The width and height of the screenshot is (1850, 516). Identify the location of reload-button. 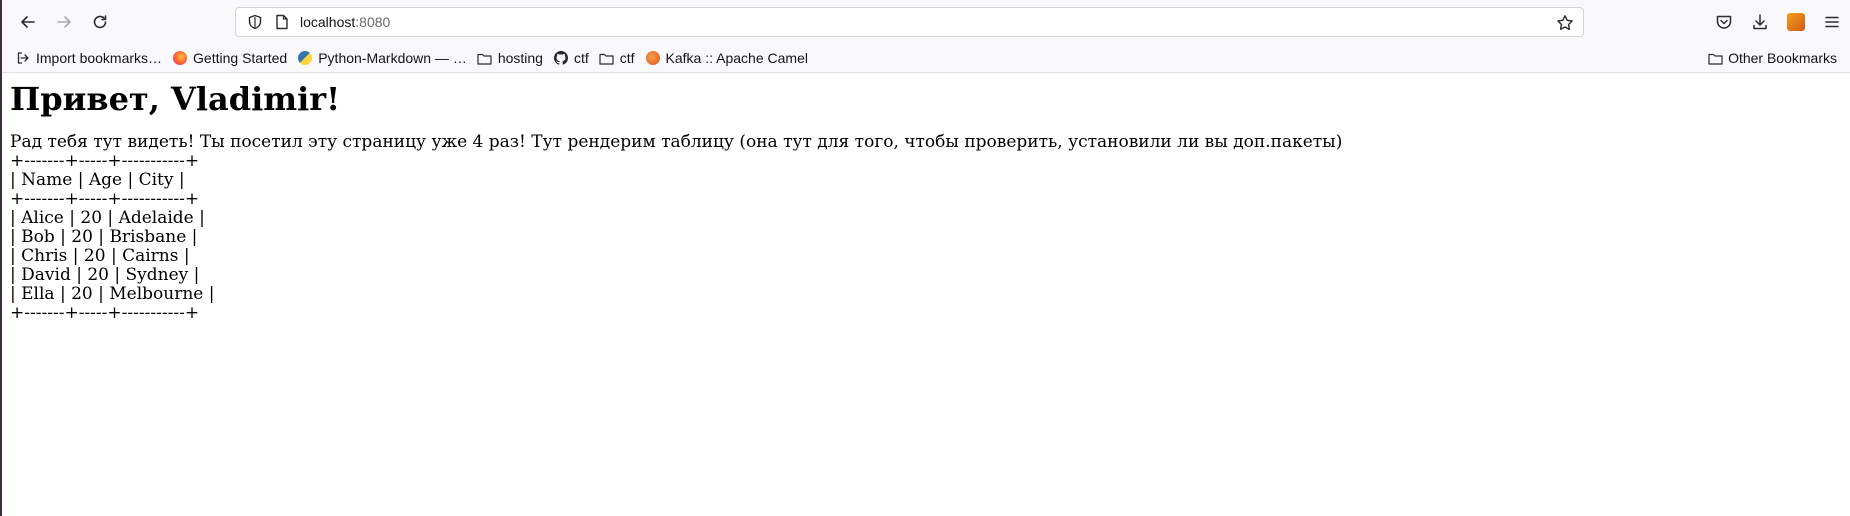
(100, 22).